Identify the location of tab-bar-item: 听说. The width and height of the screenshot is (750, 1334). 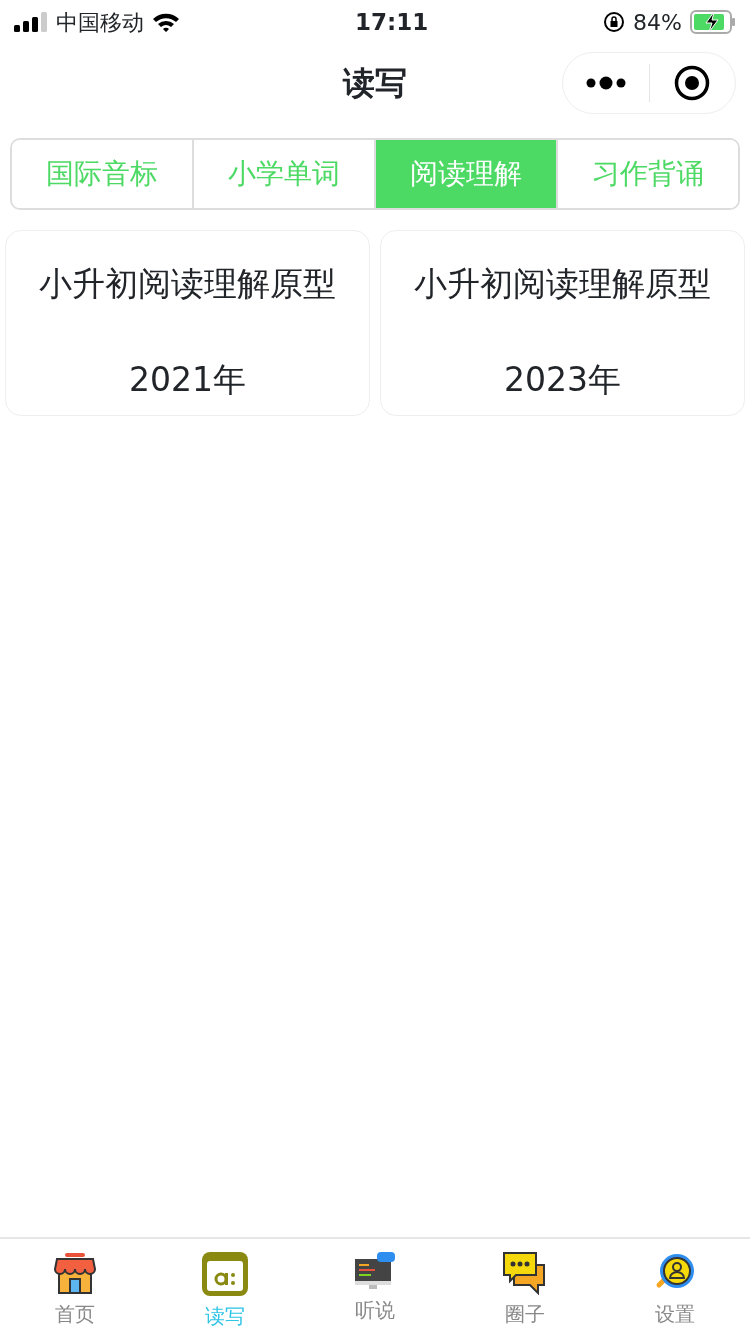
(375, 1286).